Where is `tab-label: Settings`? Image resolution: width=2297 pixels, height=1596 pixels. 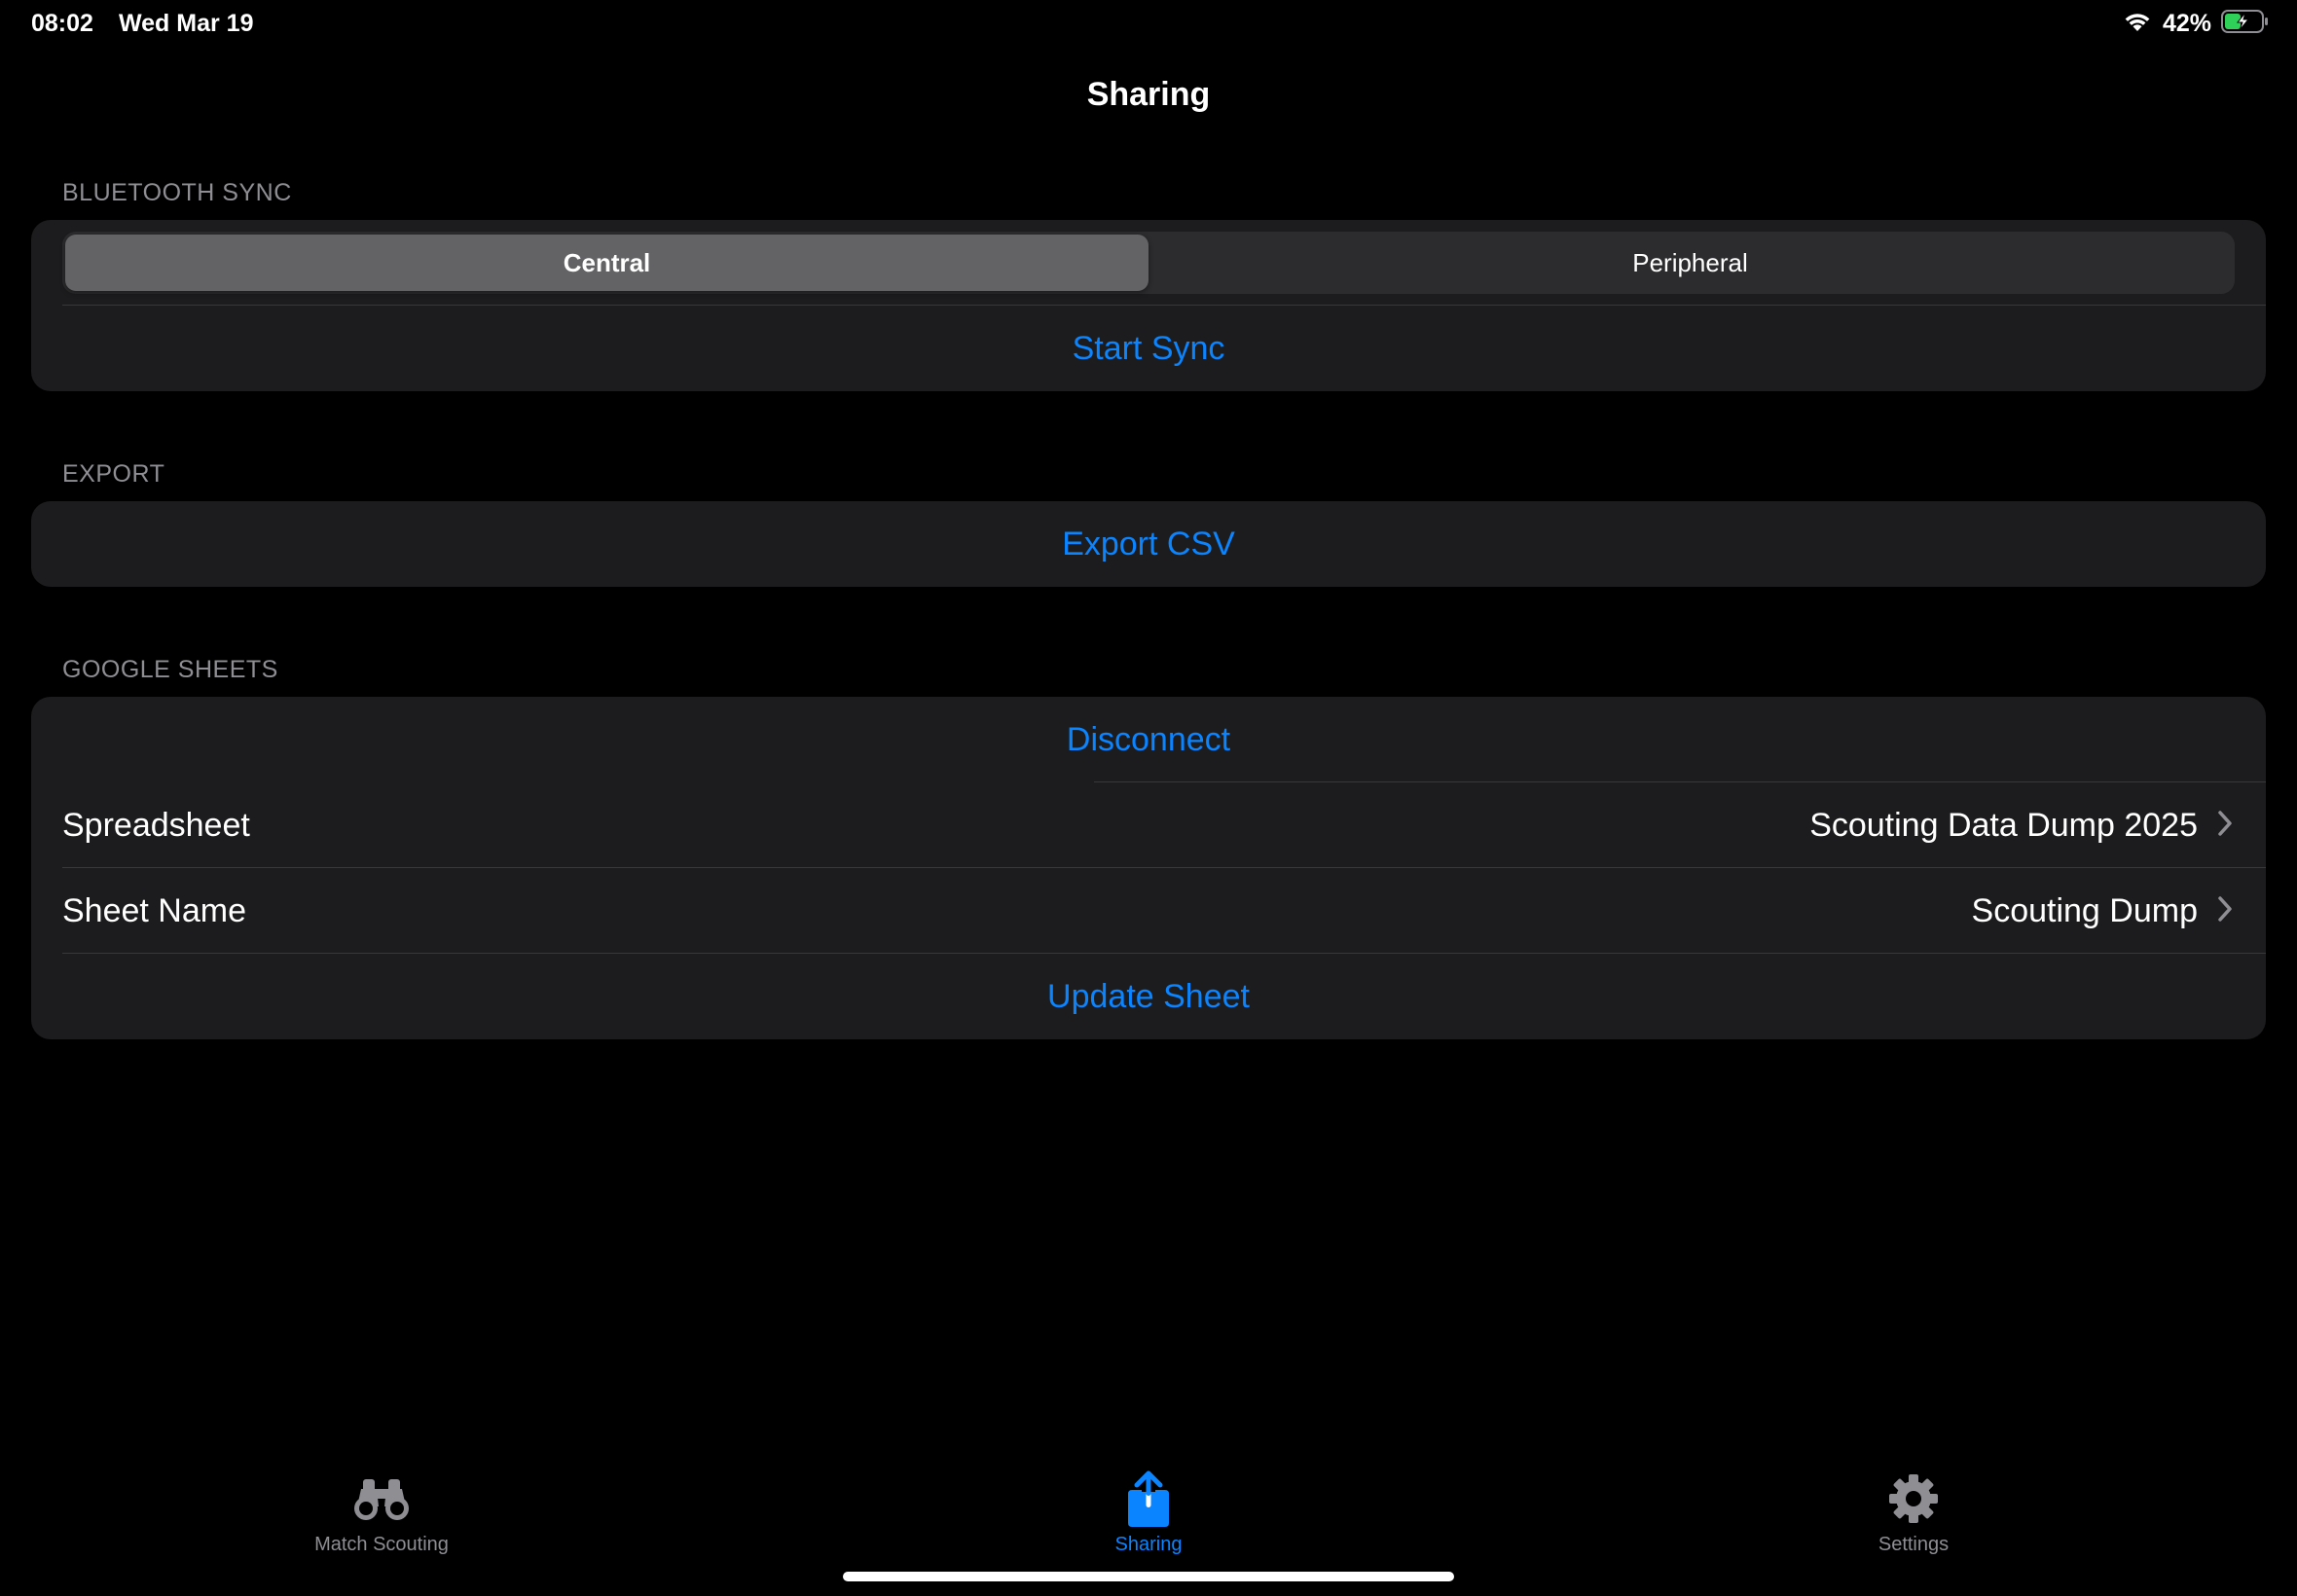 tab-label: Settings is located at coordinates (1914, 1544).